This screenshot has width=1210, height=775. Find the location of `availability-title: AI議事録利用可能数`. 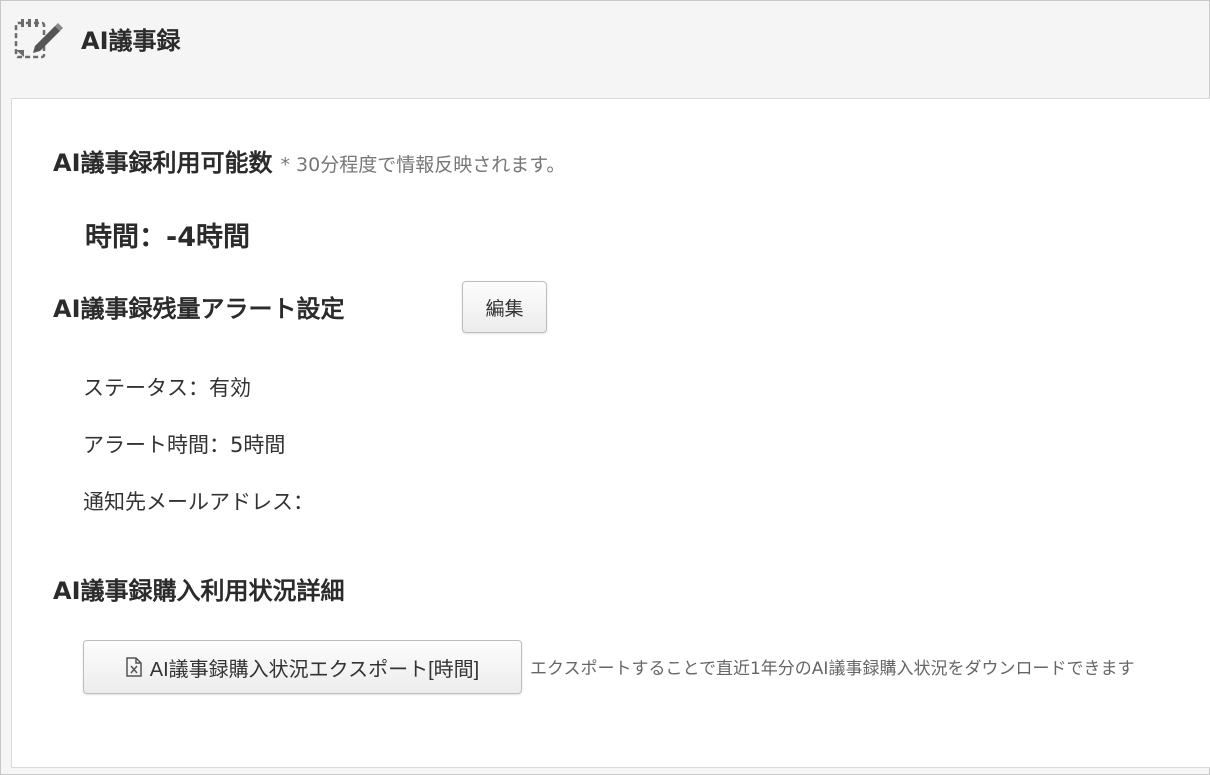

availability-title: AI議事録利用可能数 is located at coordinates (163, 163).